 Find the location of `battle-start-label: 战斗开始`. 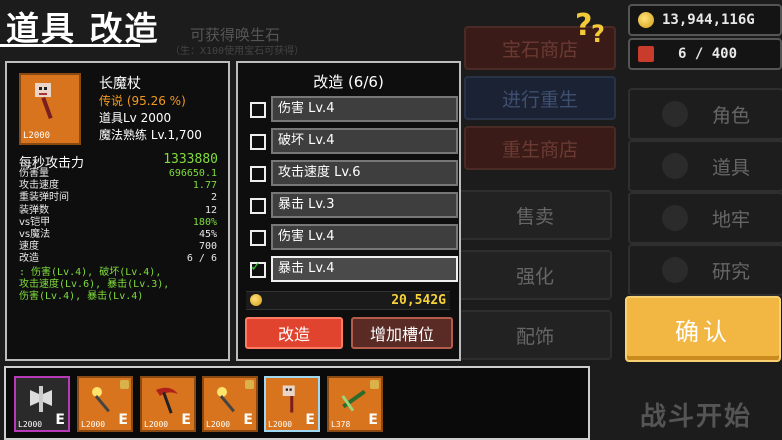

battle-start-label: 战斗开始 is located at coordinates (696, 417).